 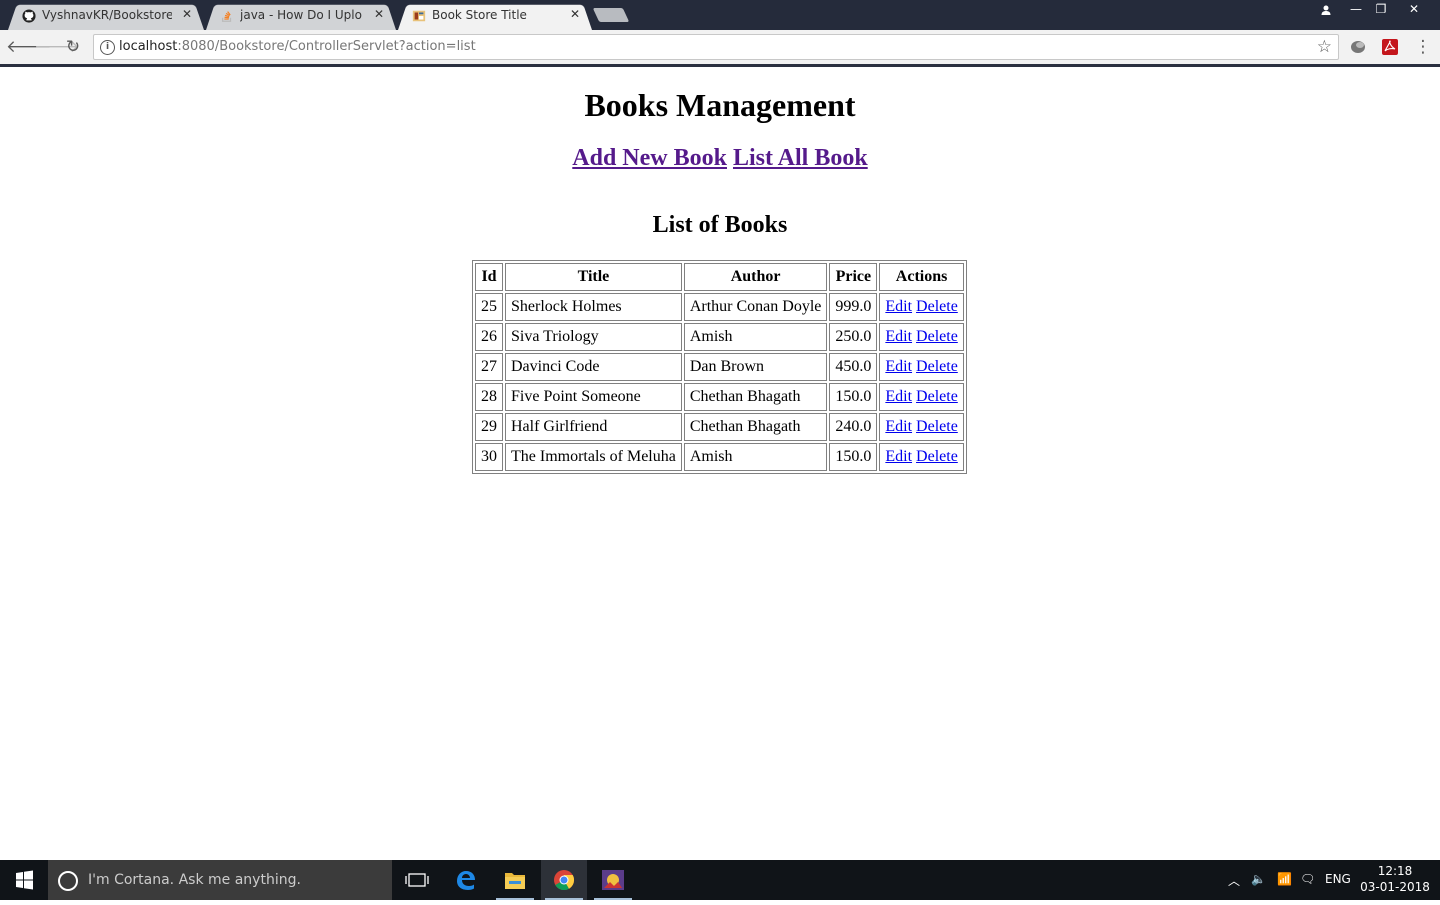 I want to click on volume-icon: 🔈, so click(x=1258, y=879).